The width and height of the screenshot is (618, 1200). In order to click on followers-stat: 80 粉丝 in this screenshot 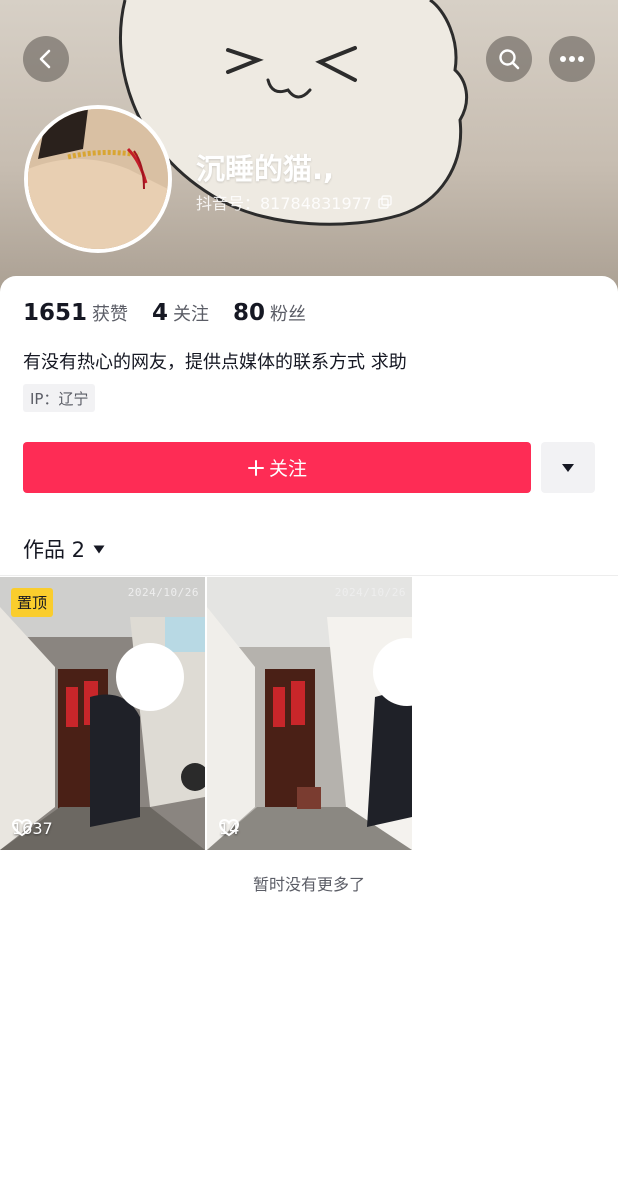, I will do `click(269, 313)`.